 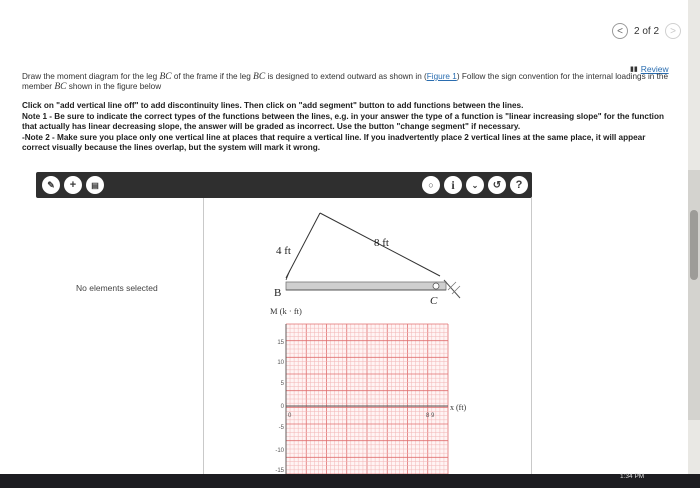 What do you see at coordinates (350, 481) in the screenshot?
I see `taskbar` at bounding box center [350, 481].